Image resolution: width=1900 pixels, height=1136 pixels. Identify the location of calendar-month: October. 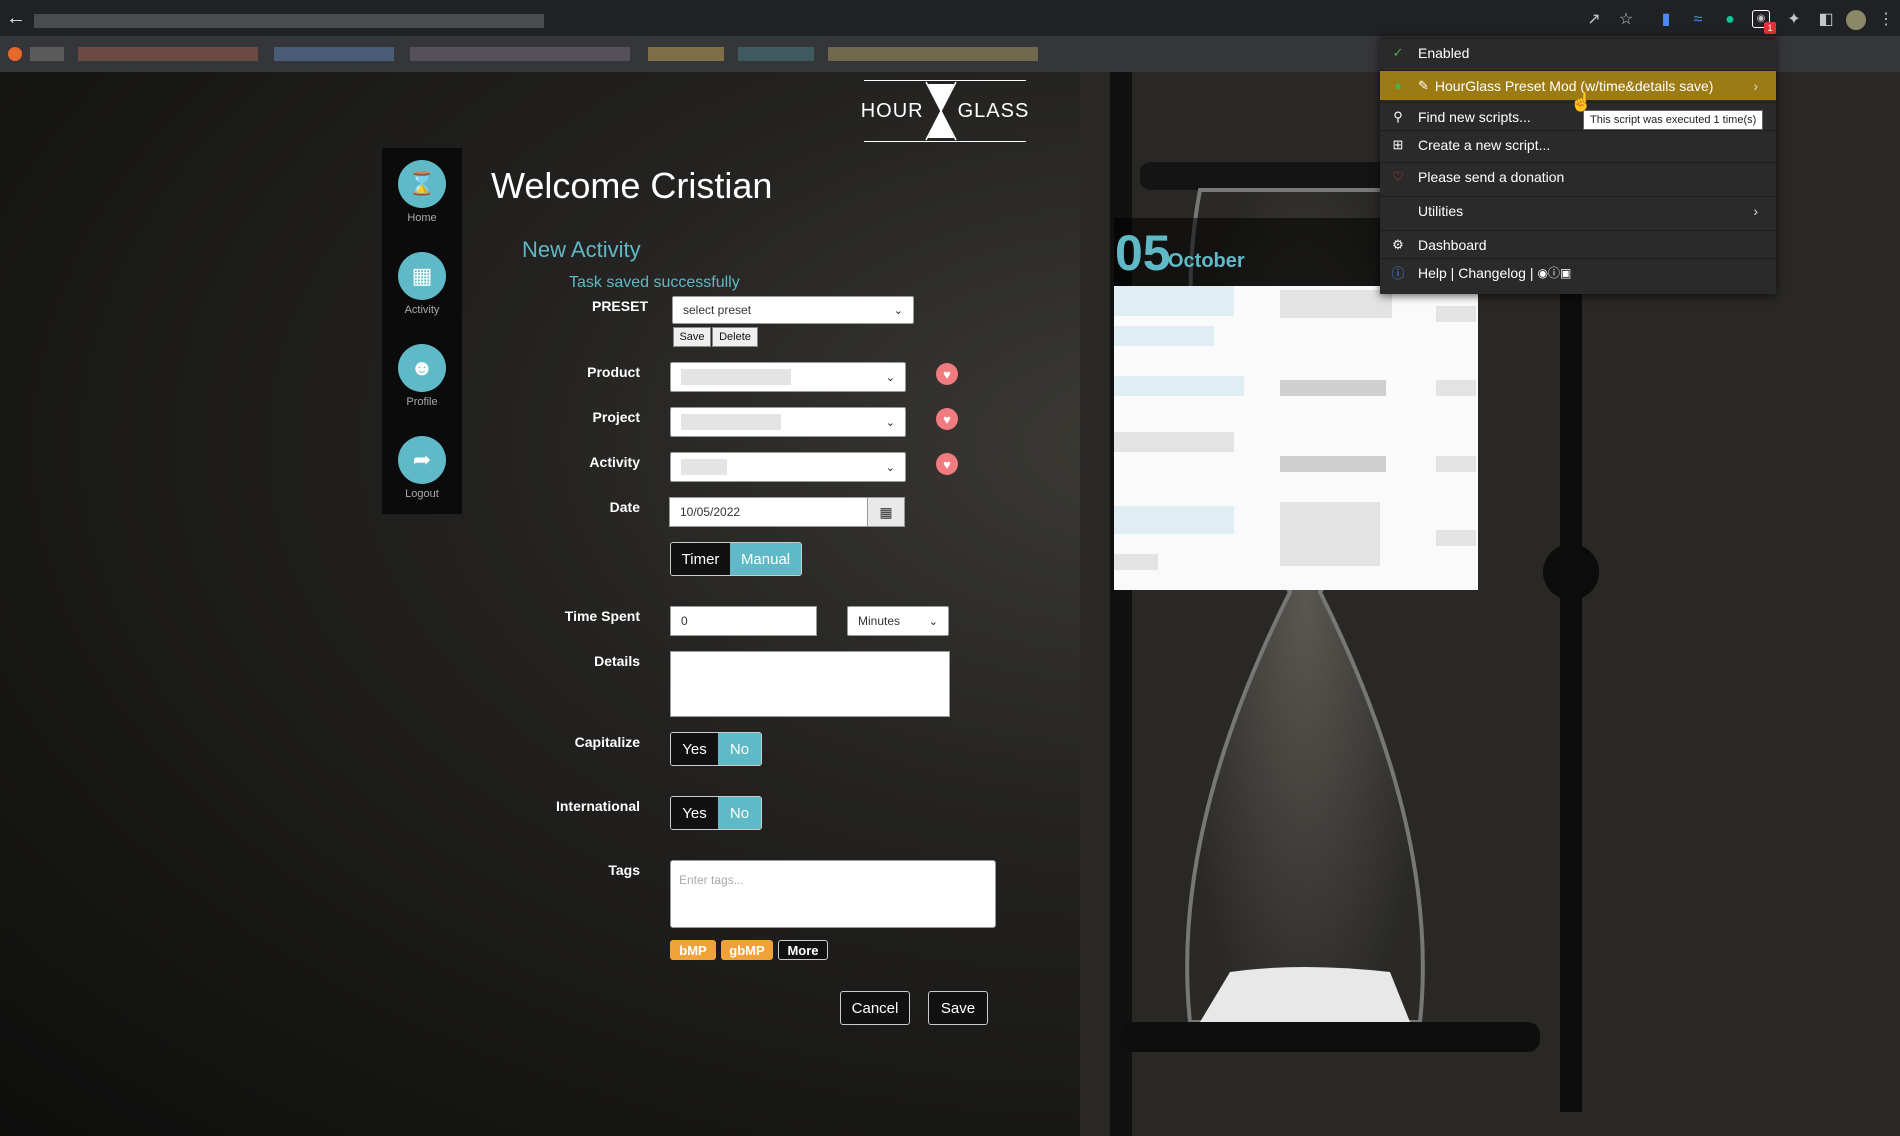
(1206, 261).